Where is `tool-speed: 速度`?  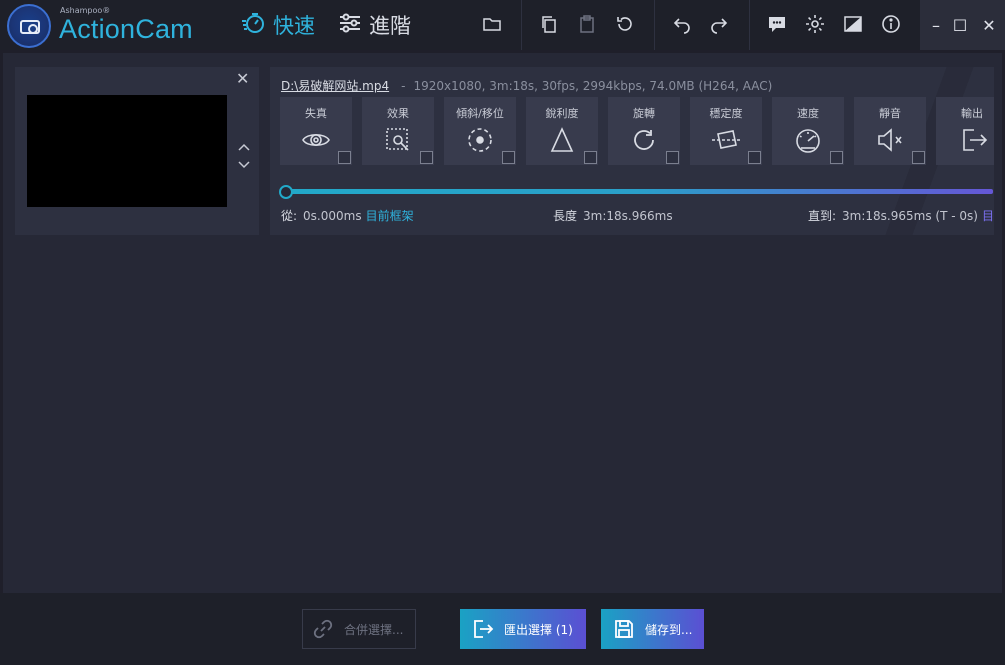
tool-speed: 速度 is located at coordinates (808, 131).